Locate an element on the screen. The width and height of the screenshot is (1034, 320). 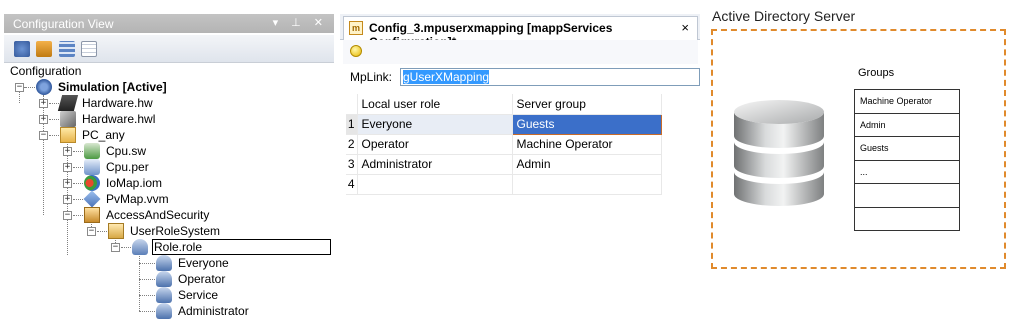
group-row: Admin is located at coordinates (907, 124).